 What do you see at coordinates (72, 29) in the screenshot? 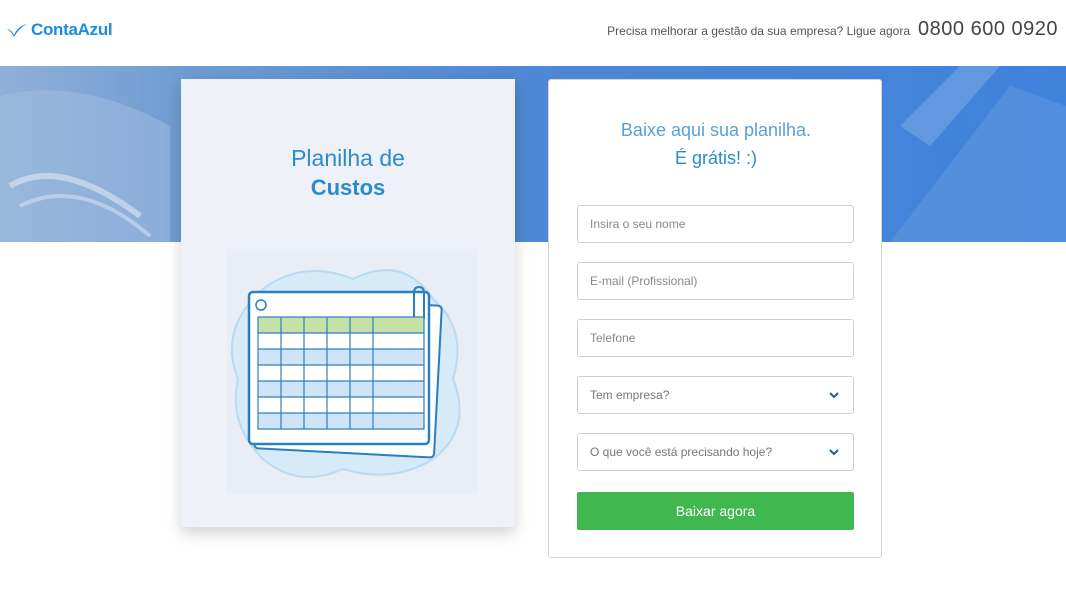
I see `logo-text: ContaAzul` at bounding box center [72, 29].